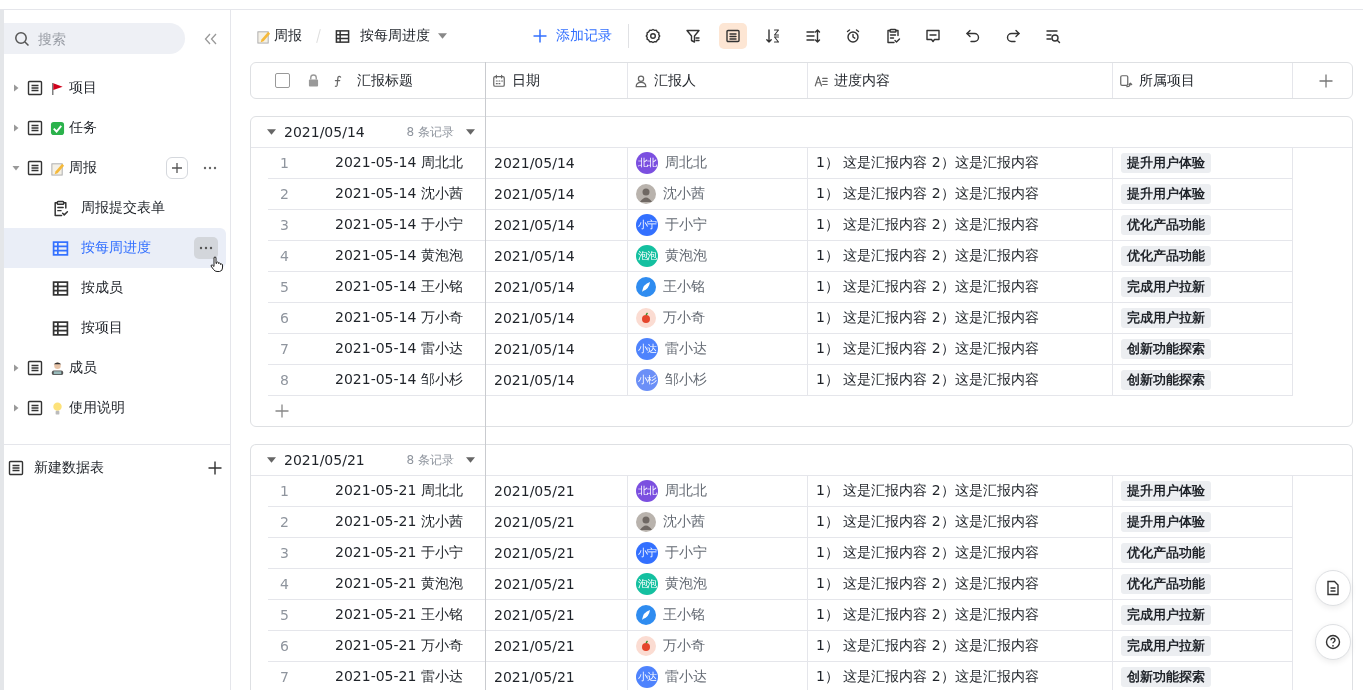  What do you see at coordinates (773, 36) in the screenshot?
I see `sort-icon` at bounding box center [773, 36].